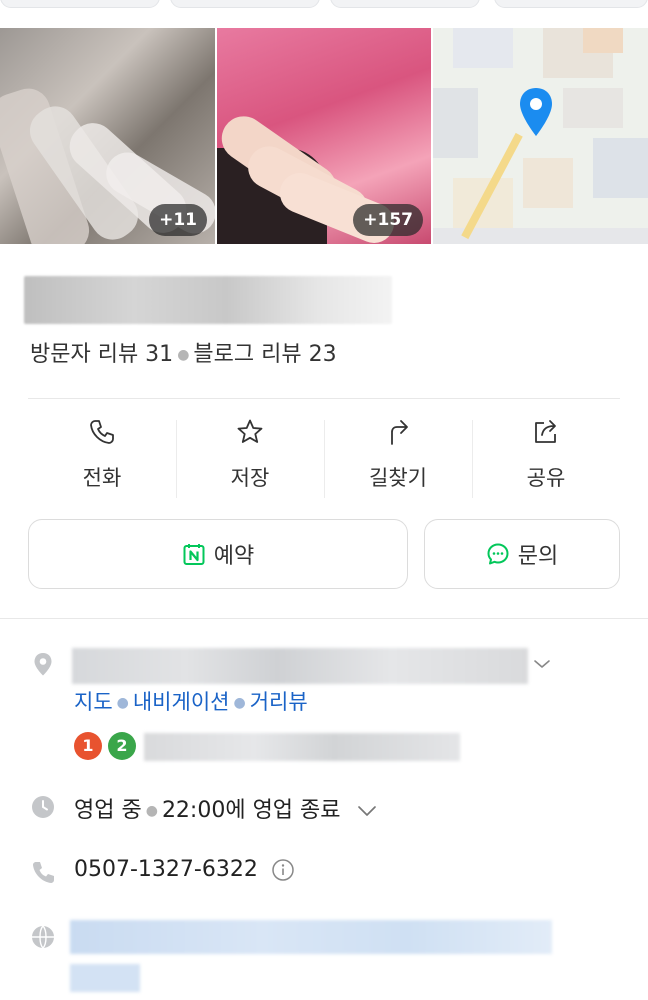 The image size is (648, 1000). What do you see at coordinates (105, 746) in the screenshot?
I see `subway-lines: 1 2` at bounding box center [105, 746].